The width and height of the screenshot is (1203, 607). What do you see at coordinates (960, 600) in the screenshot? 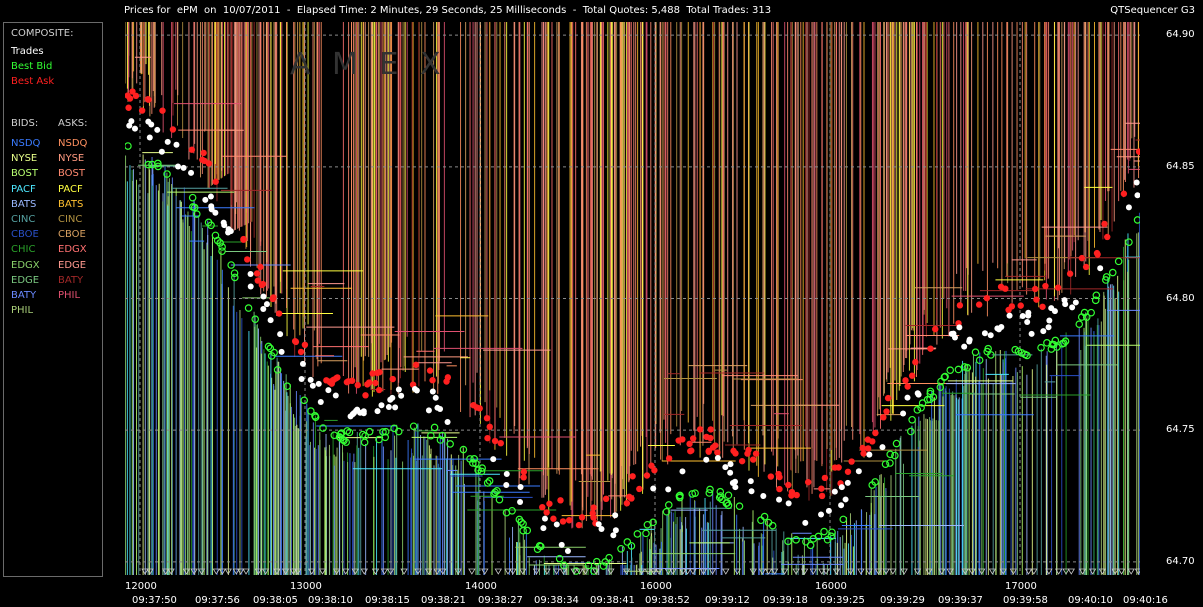
I see `time-tick-label: 09:39:37` at bounding box center [960, 600].